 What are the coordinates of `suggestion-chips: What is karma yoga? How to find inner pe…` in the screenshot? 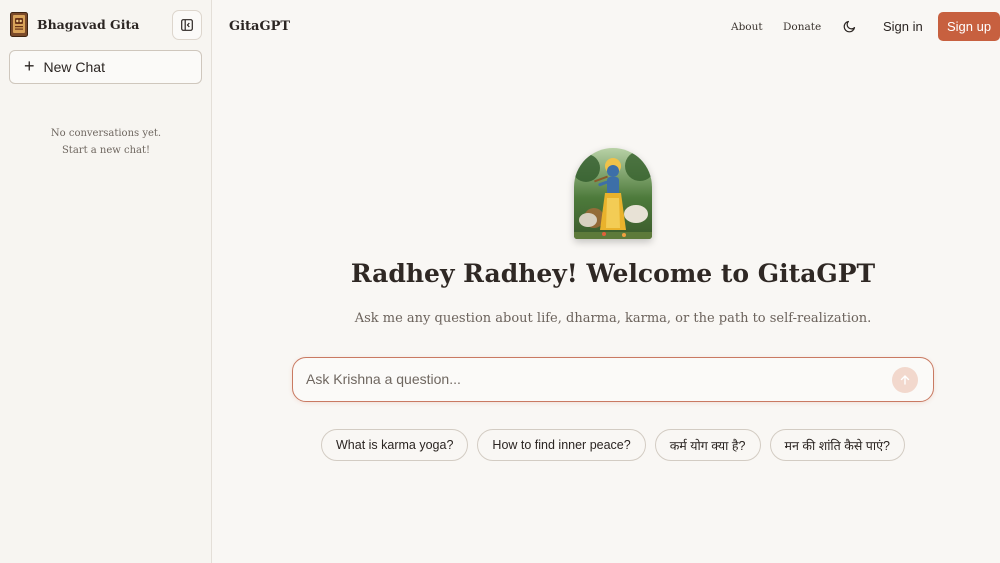 It's located at (606, 445).